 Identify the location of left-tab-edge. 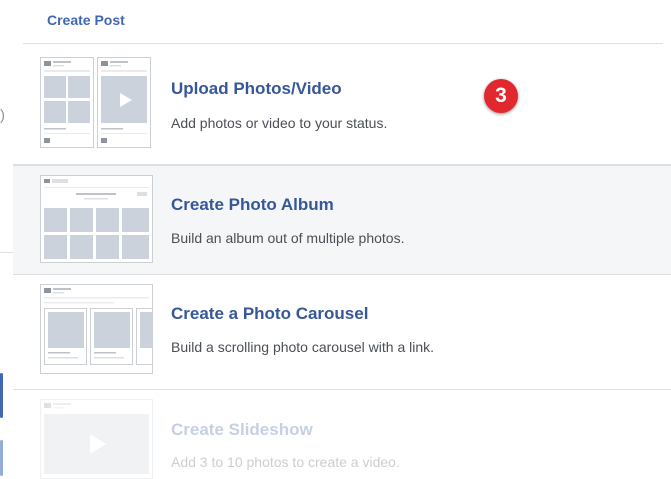
(1, 395).